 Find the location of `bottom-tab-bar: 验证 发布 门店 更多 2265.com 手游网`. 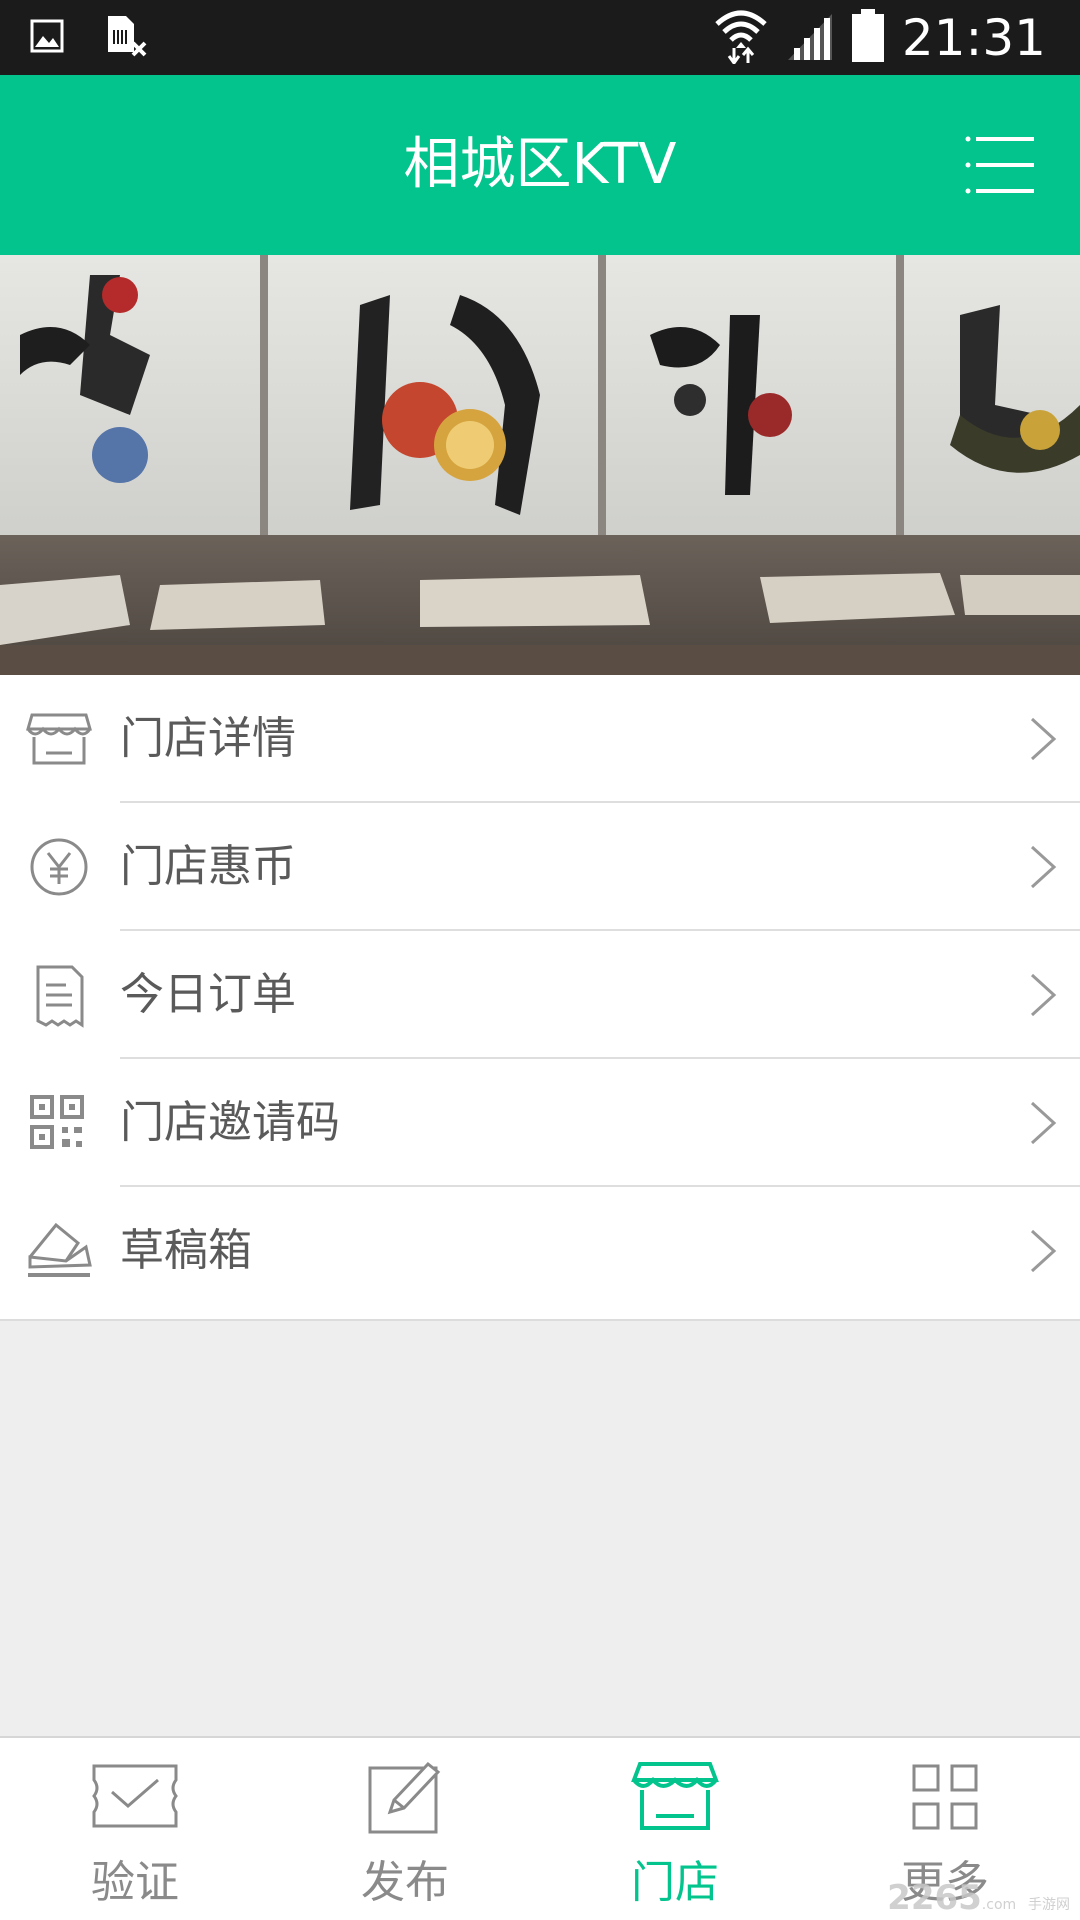

bottom-tab-bar: 验证 发布 门店 更多 2265.com 手游网 is located at coordinates (540, 1828).